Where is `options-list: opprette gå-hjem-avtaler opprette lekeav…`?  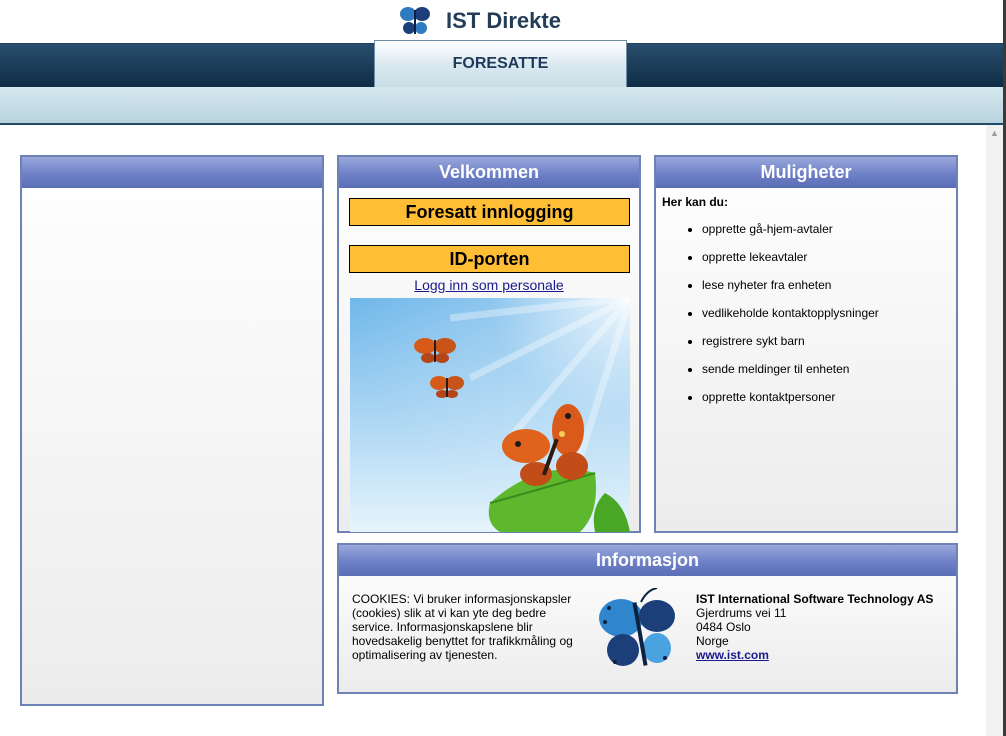 options-list: opprette gå-hjem-avtaler opprette lekeav… is located at coordinates (829, 313).